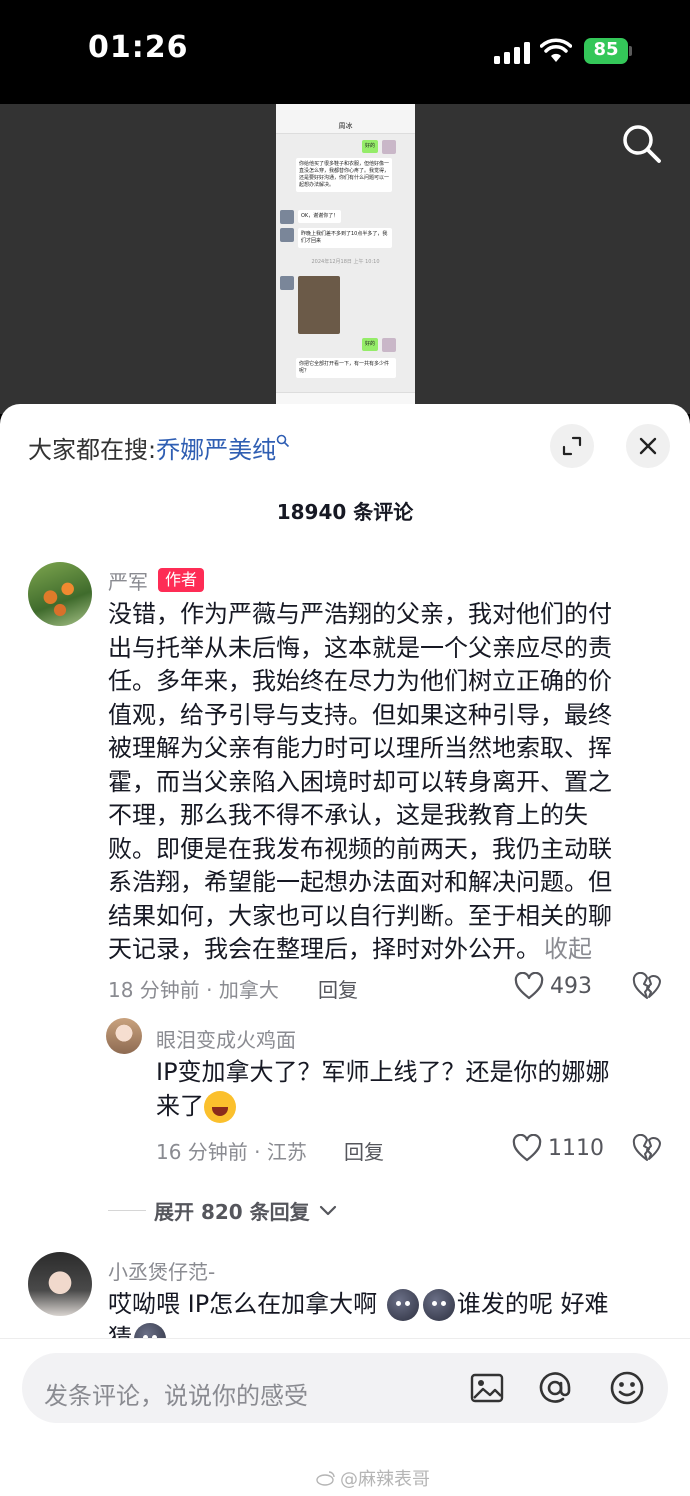 This screenshot has width=690, height=1496. Describe the element at coordinates (385, 1479) in the screenshot. I see `watermark-text: @麻辣表哥` at that location.